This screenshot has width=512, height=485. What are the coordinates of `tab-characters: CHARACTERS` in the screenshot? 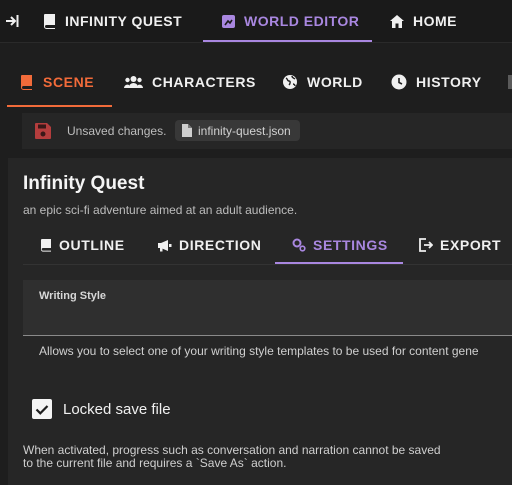 It's located at (190, 82).